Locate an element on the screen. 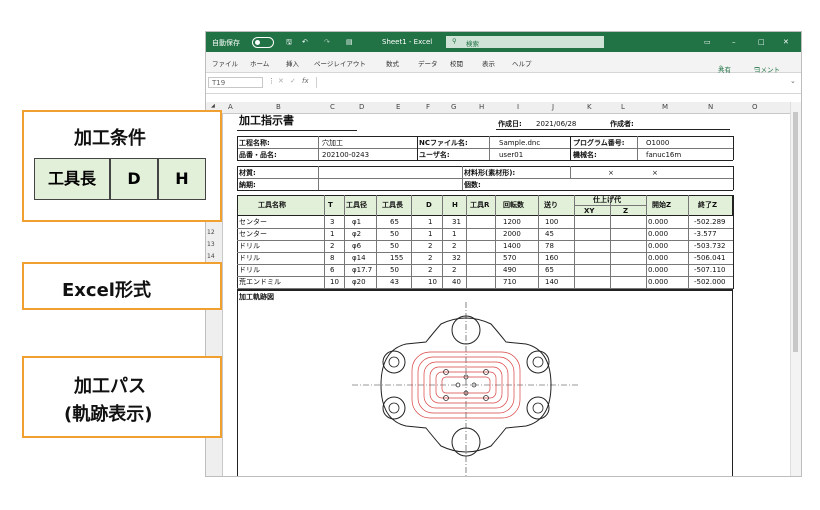 Image resolution: width=820 pixels, height=510 pixels. conditions-callout: 加工条件 工具長 D H is located at coordinates (122, 166).